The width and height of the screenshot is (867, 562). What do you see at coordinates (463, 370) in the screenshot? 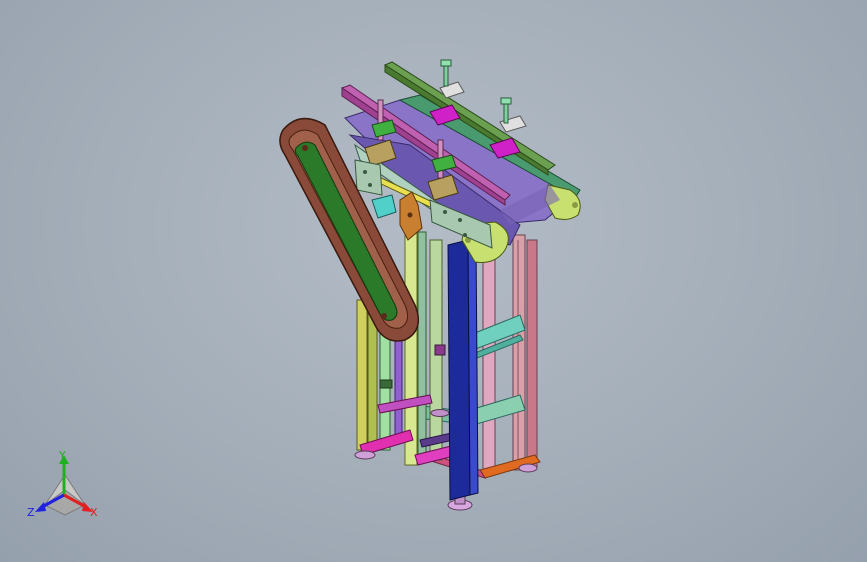
I see `front-post` at bounding box center [463, 370].